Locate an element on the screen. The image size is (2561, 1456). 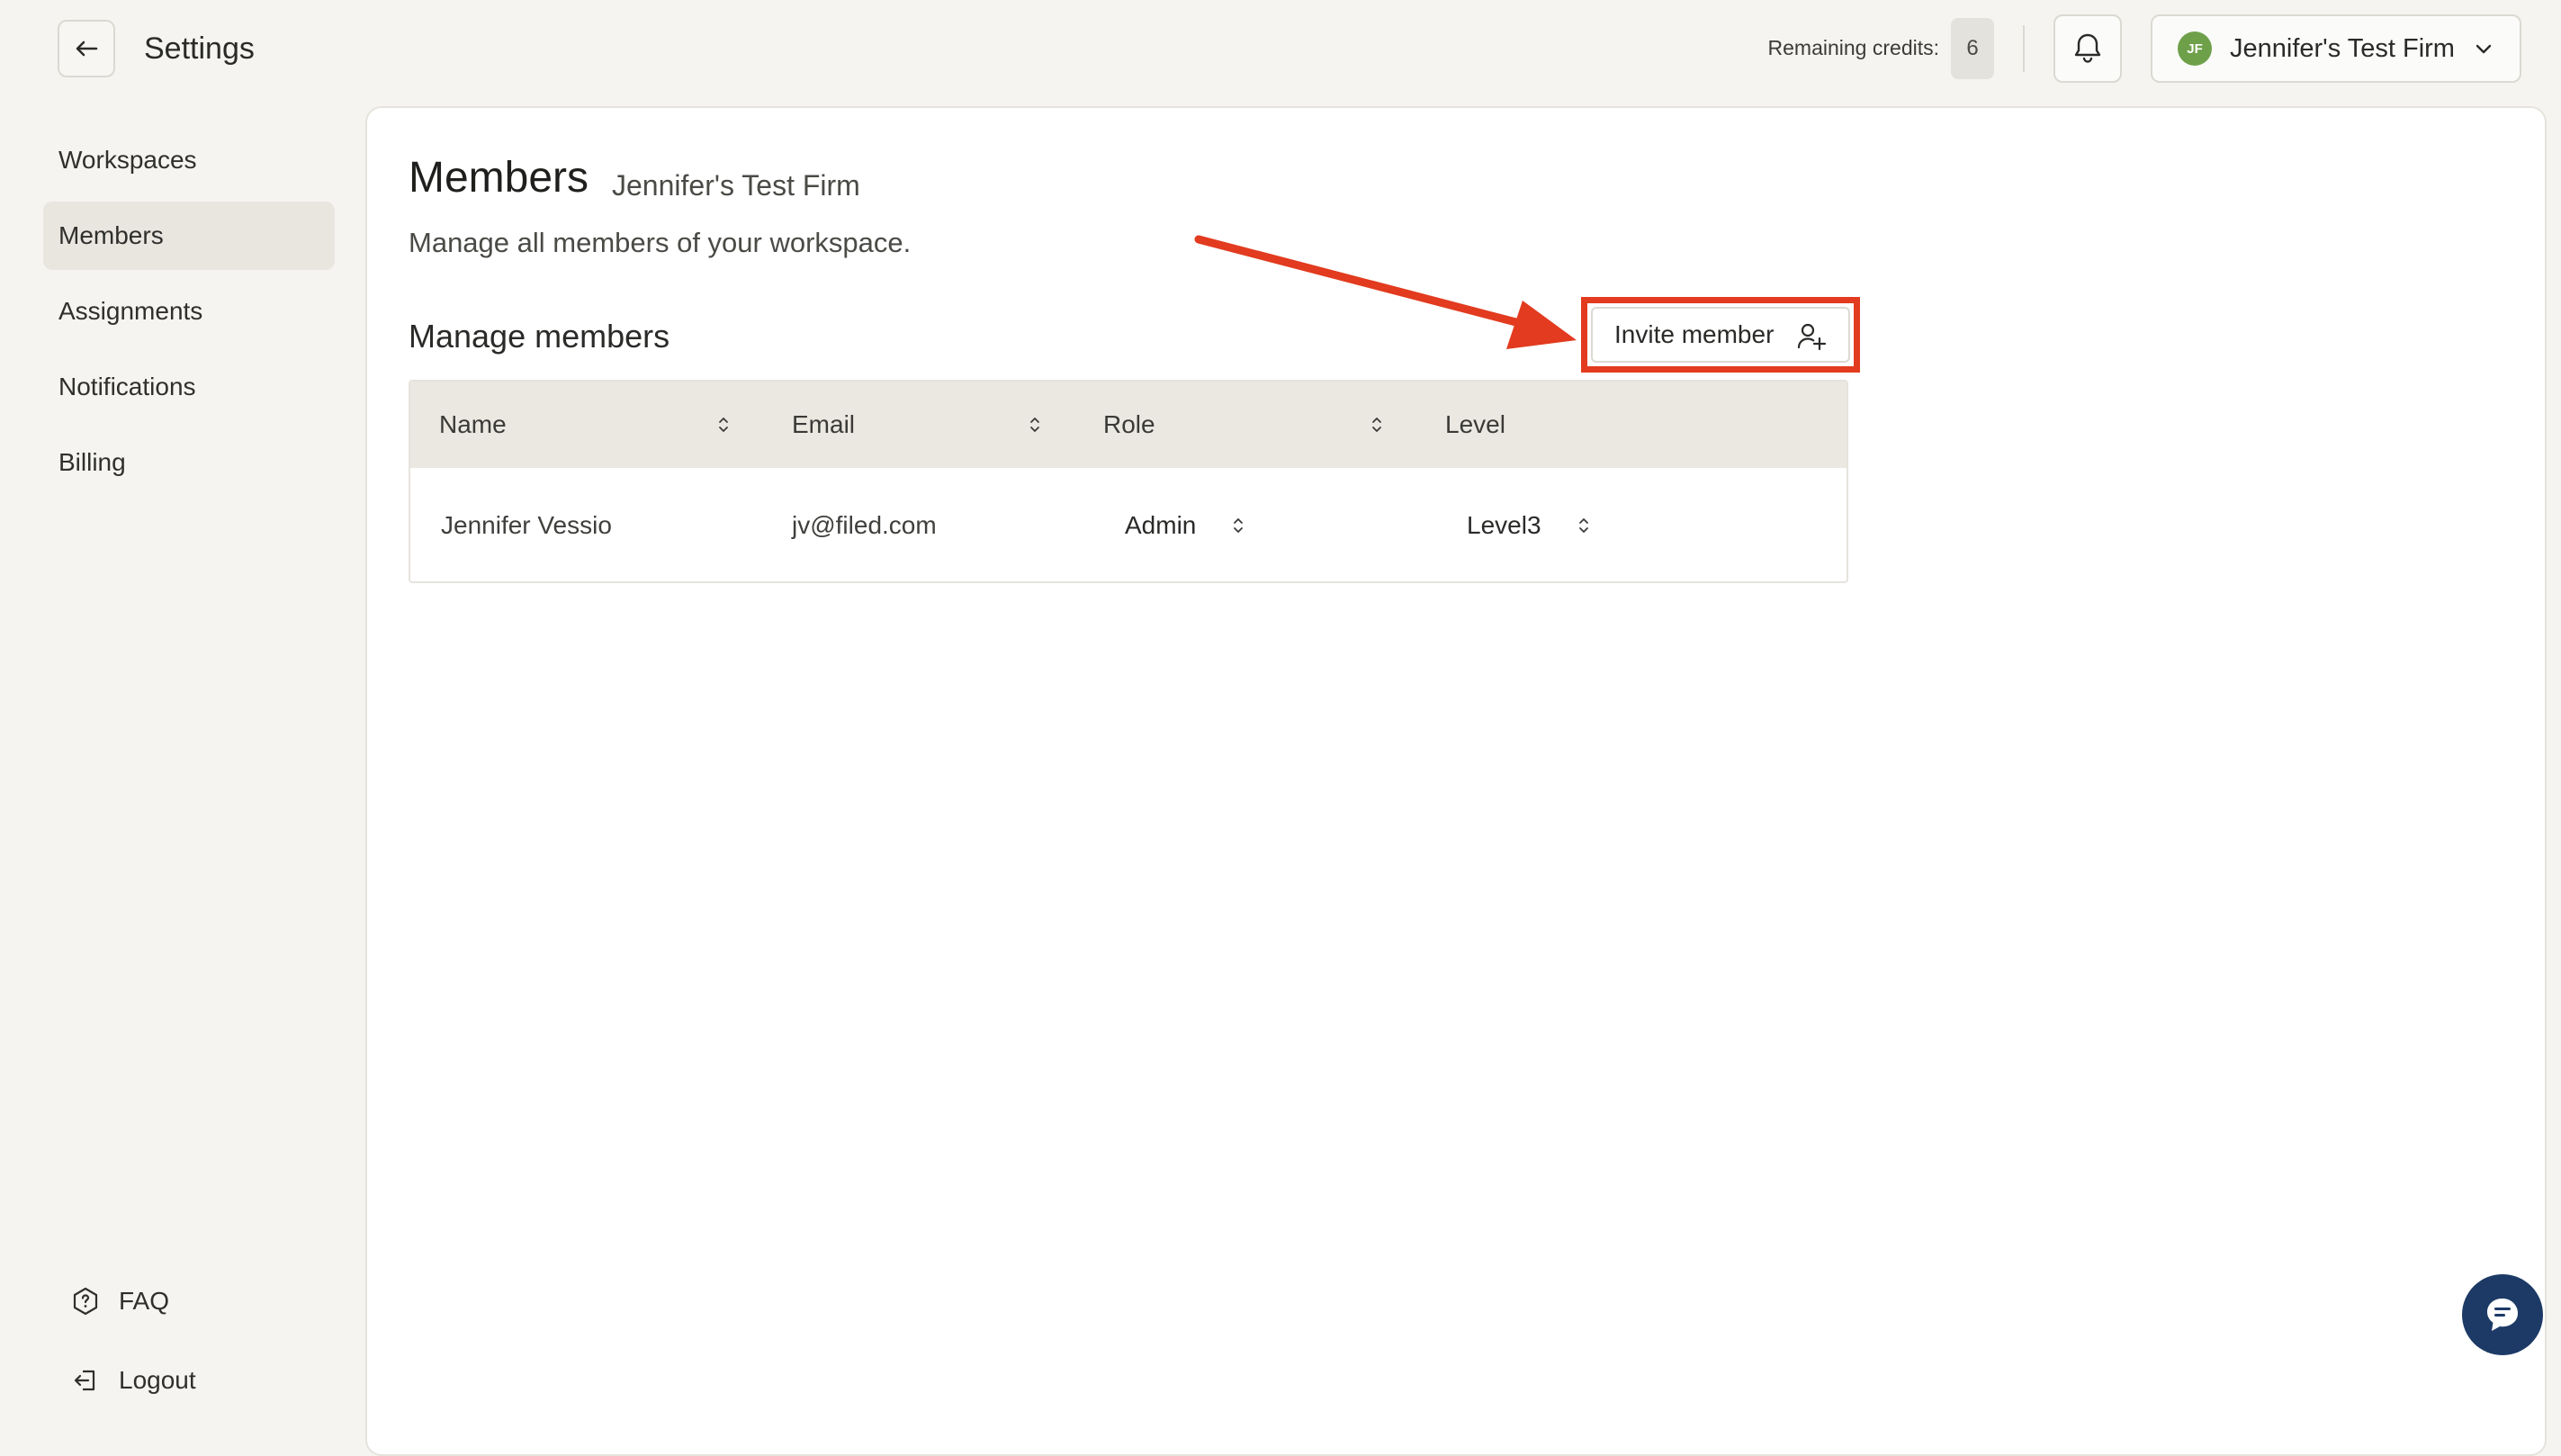
sidebar-item-assignments: Assignments is located at coordinates (189, 311).